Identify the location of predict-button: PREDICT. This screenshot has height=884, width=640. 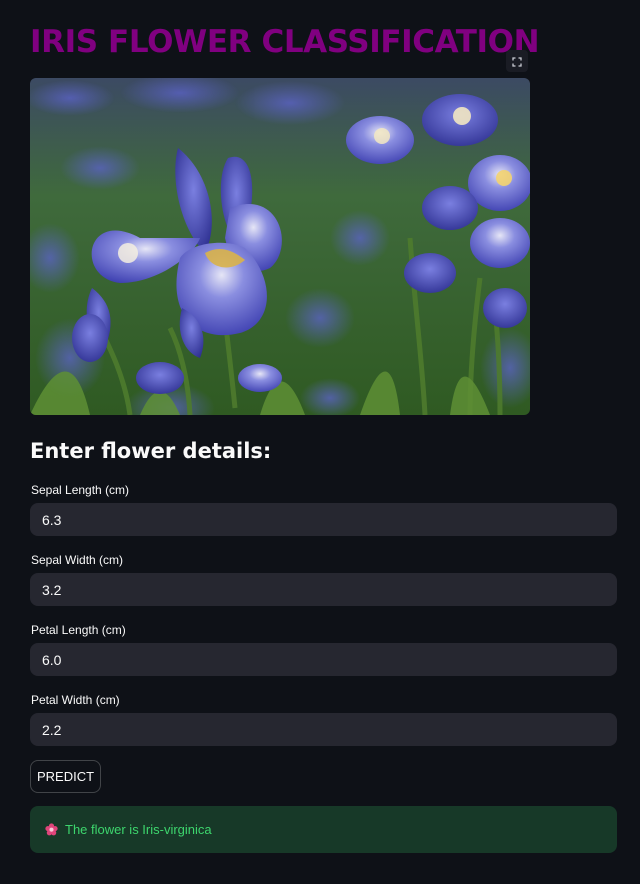
(65, 776).